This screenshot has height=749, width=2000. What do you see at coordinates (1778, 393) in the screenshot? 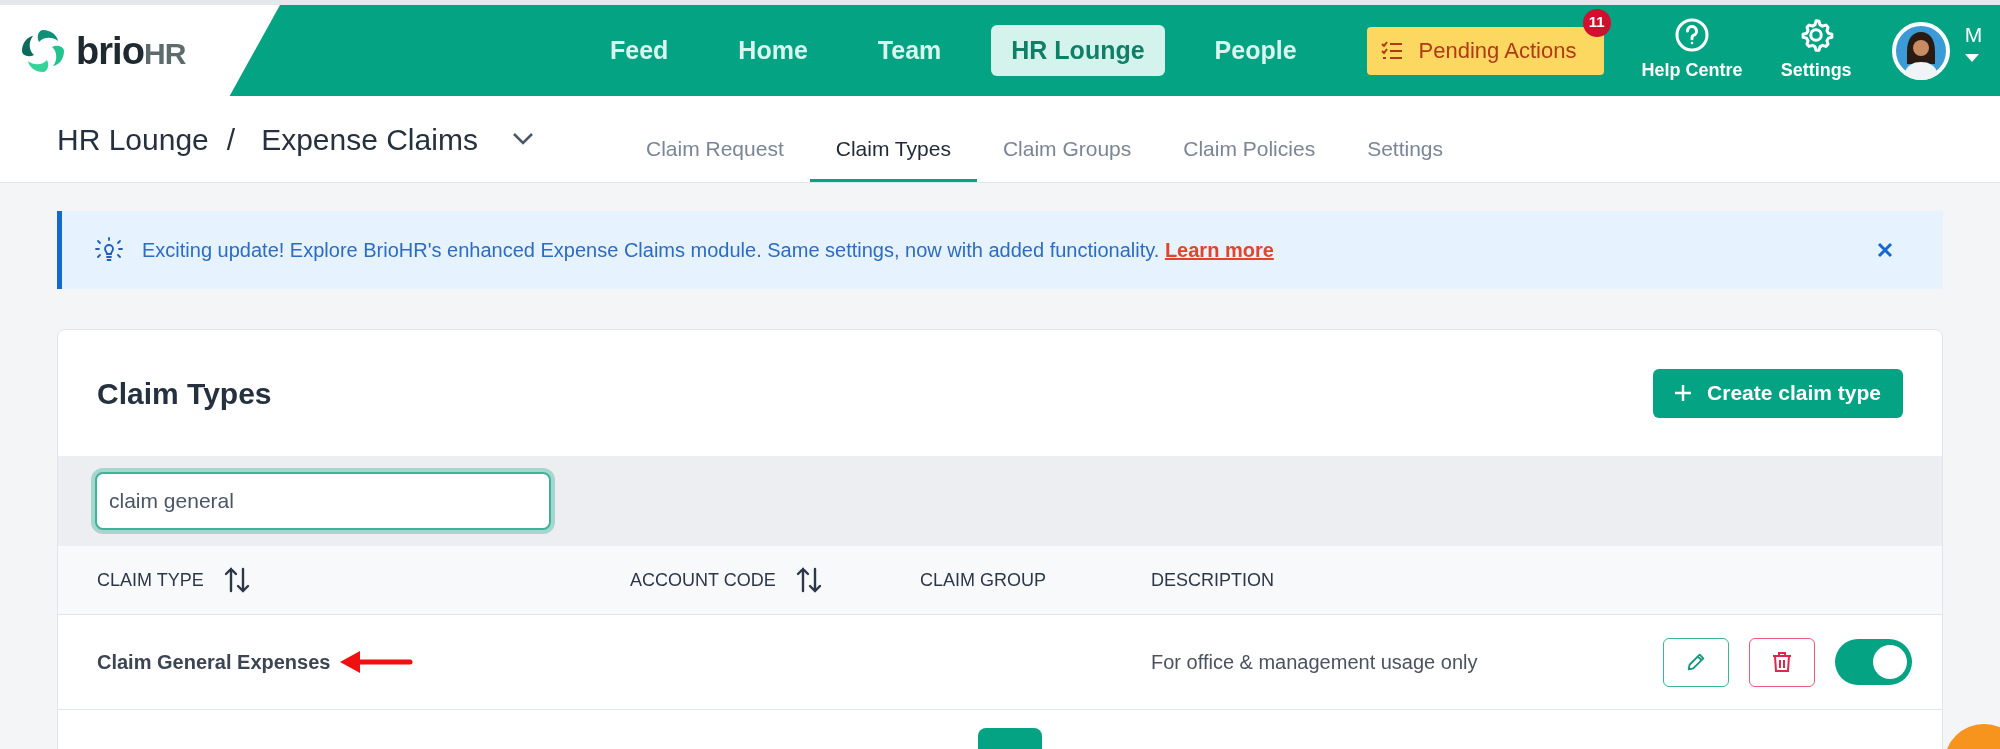
I see `create-claim-type-button: Create claim type` at bounding box center [1778, 393].